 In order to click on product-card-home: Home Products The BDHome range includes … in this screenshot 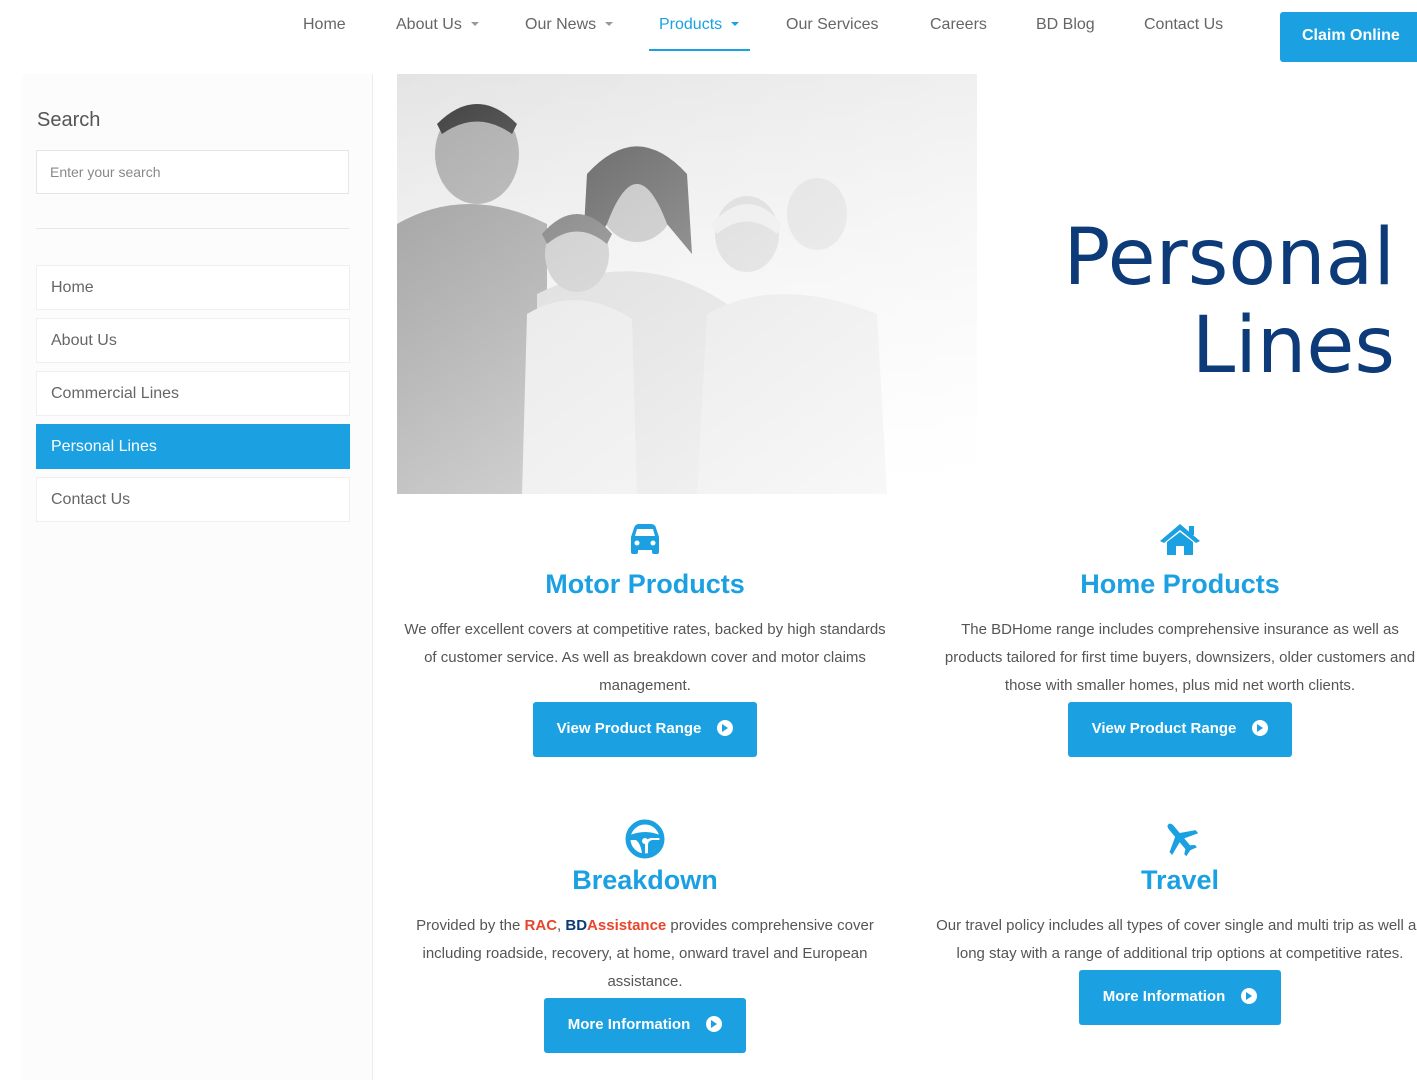, I will do `click(1176, 639)`.